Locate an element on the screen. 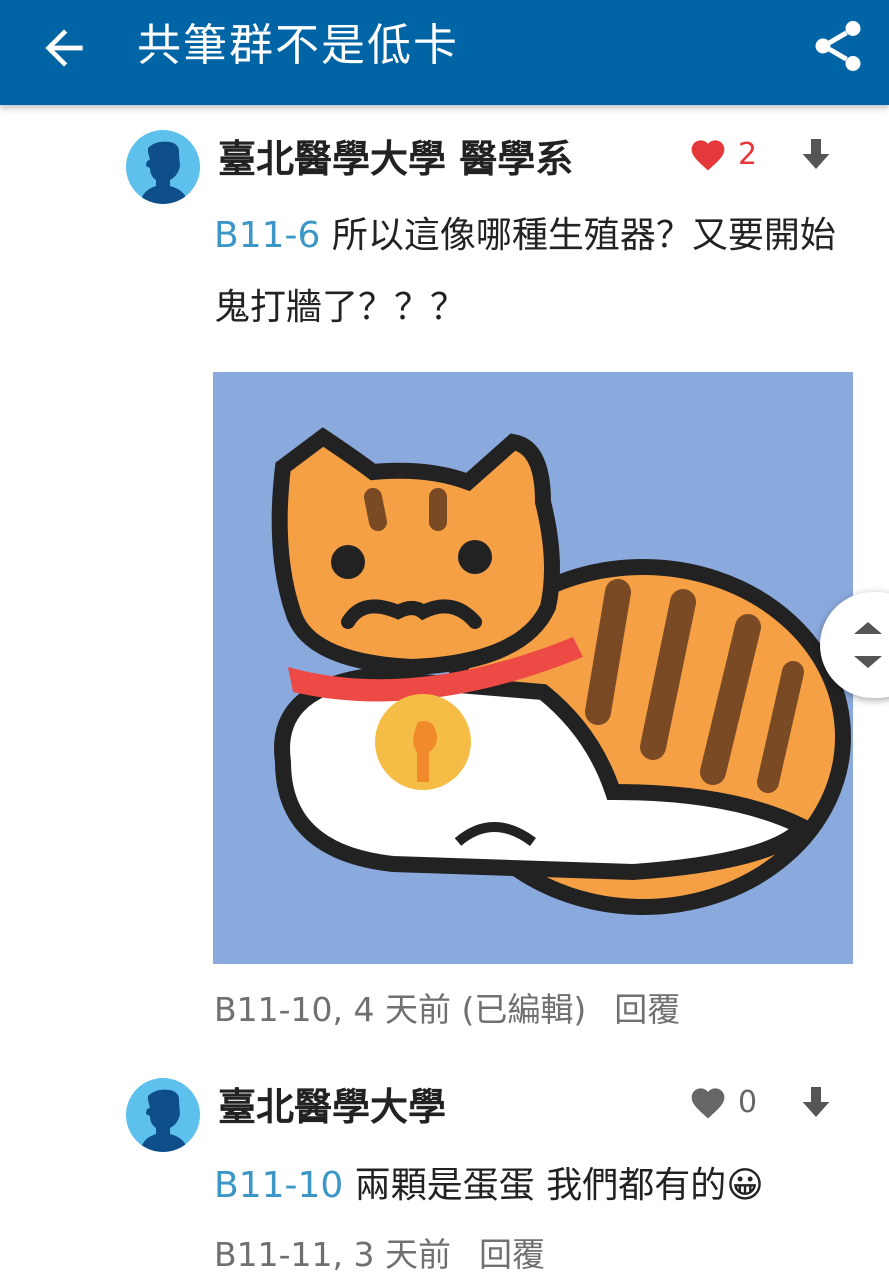 The image size is (889, 1280). like-button: 0 is located at coordinates (728, 1102).